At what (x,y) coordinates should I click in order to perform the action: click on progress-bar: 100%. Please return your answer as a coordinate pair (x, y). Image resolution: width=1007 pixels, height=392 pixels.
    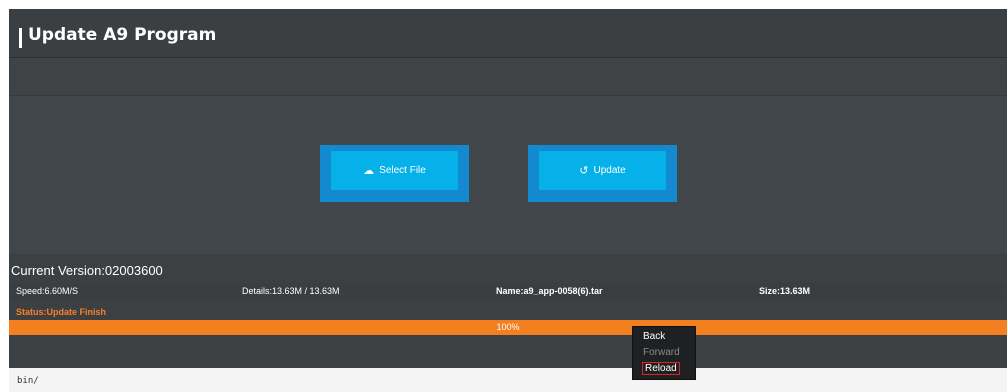
    Looking at the image, I should click on (508, 327).